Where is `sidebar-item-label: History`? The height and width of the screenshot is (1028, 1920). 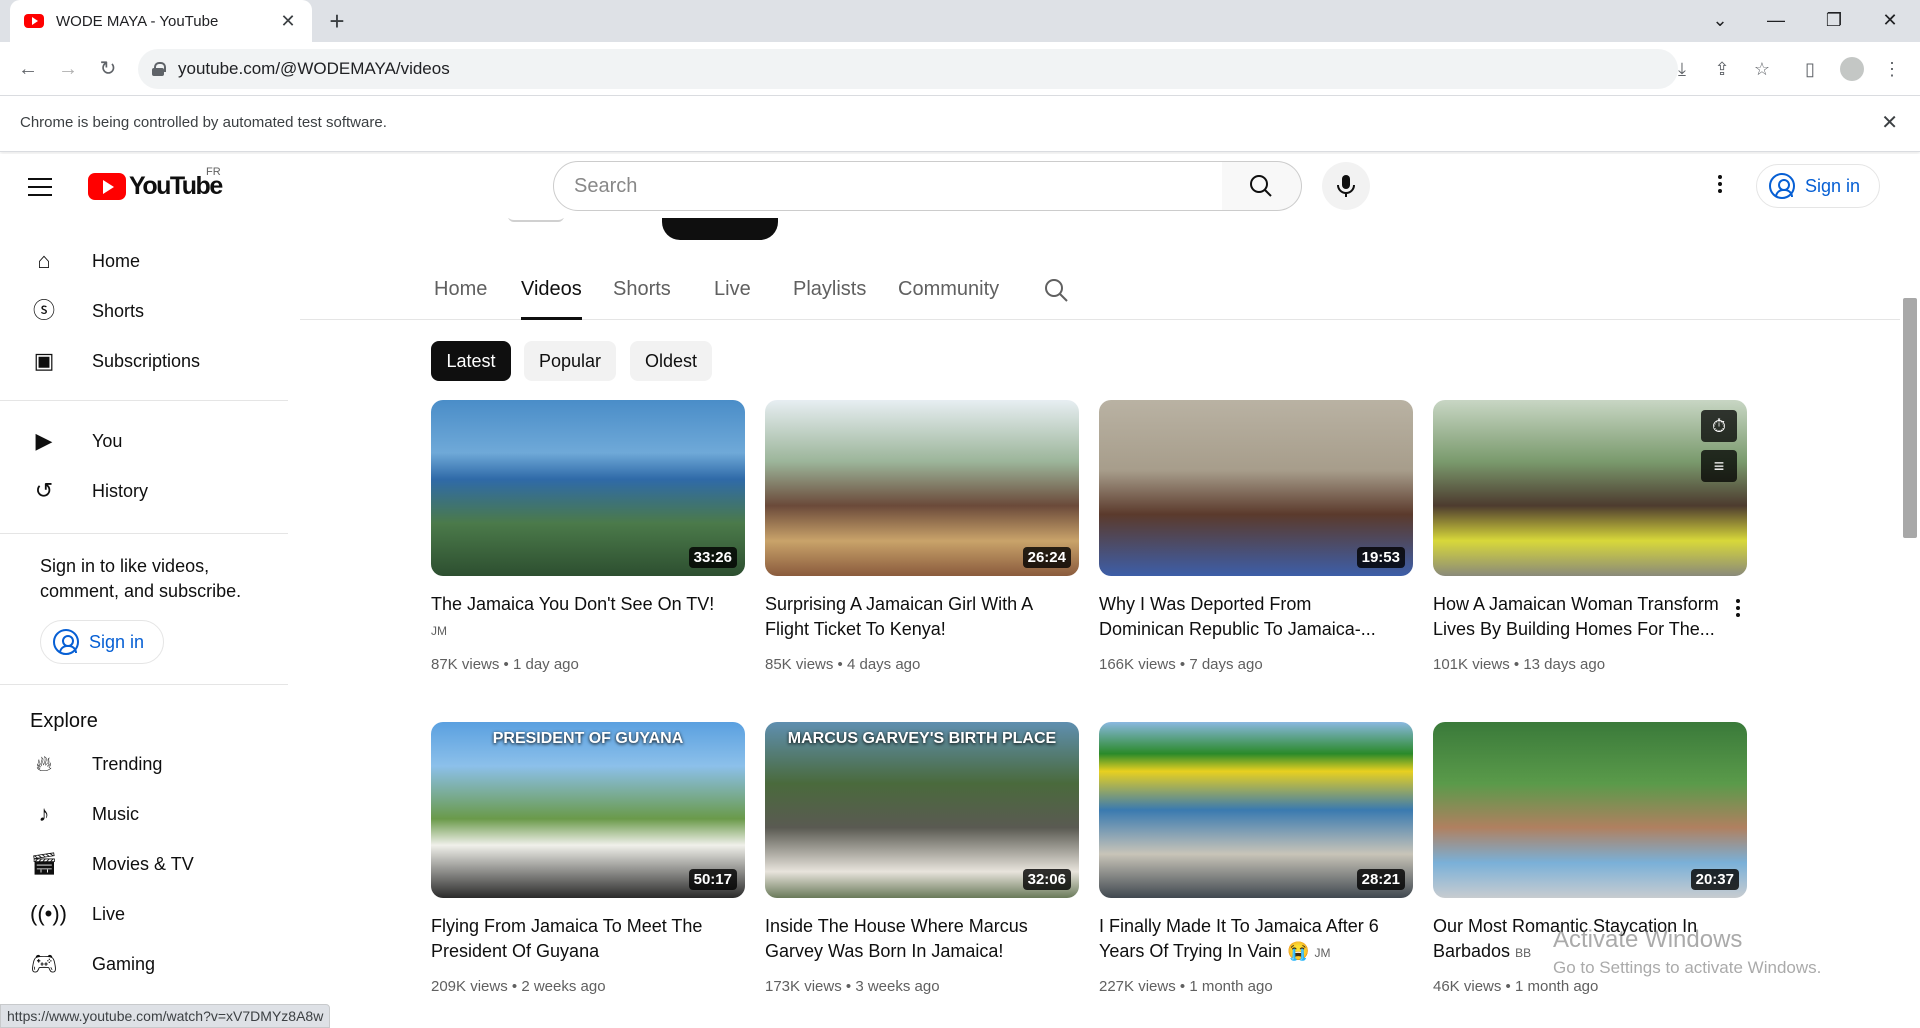
sidebar-item-label: History is located at coordinates (120, 490).